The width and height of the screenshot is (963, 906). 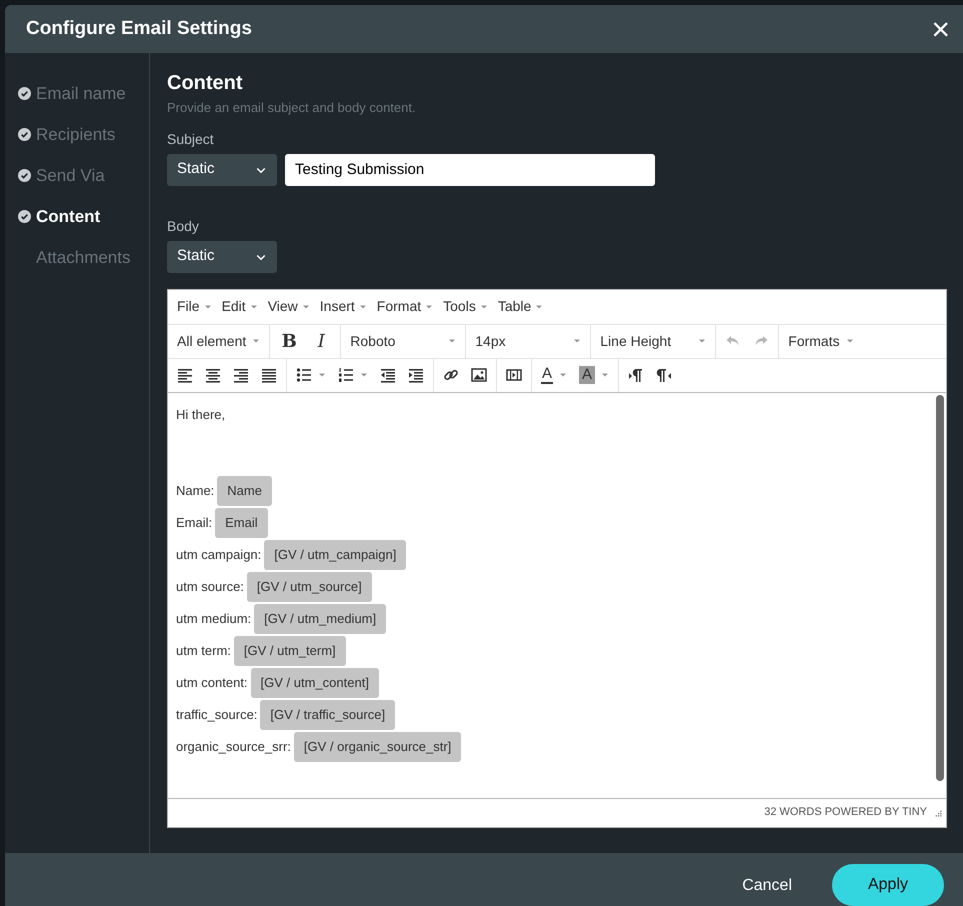 What do you see at coordinates (210, 587) in the screenshot?
I see `field-label: utm source:` at bounding box center [210, 587].